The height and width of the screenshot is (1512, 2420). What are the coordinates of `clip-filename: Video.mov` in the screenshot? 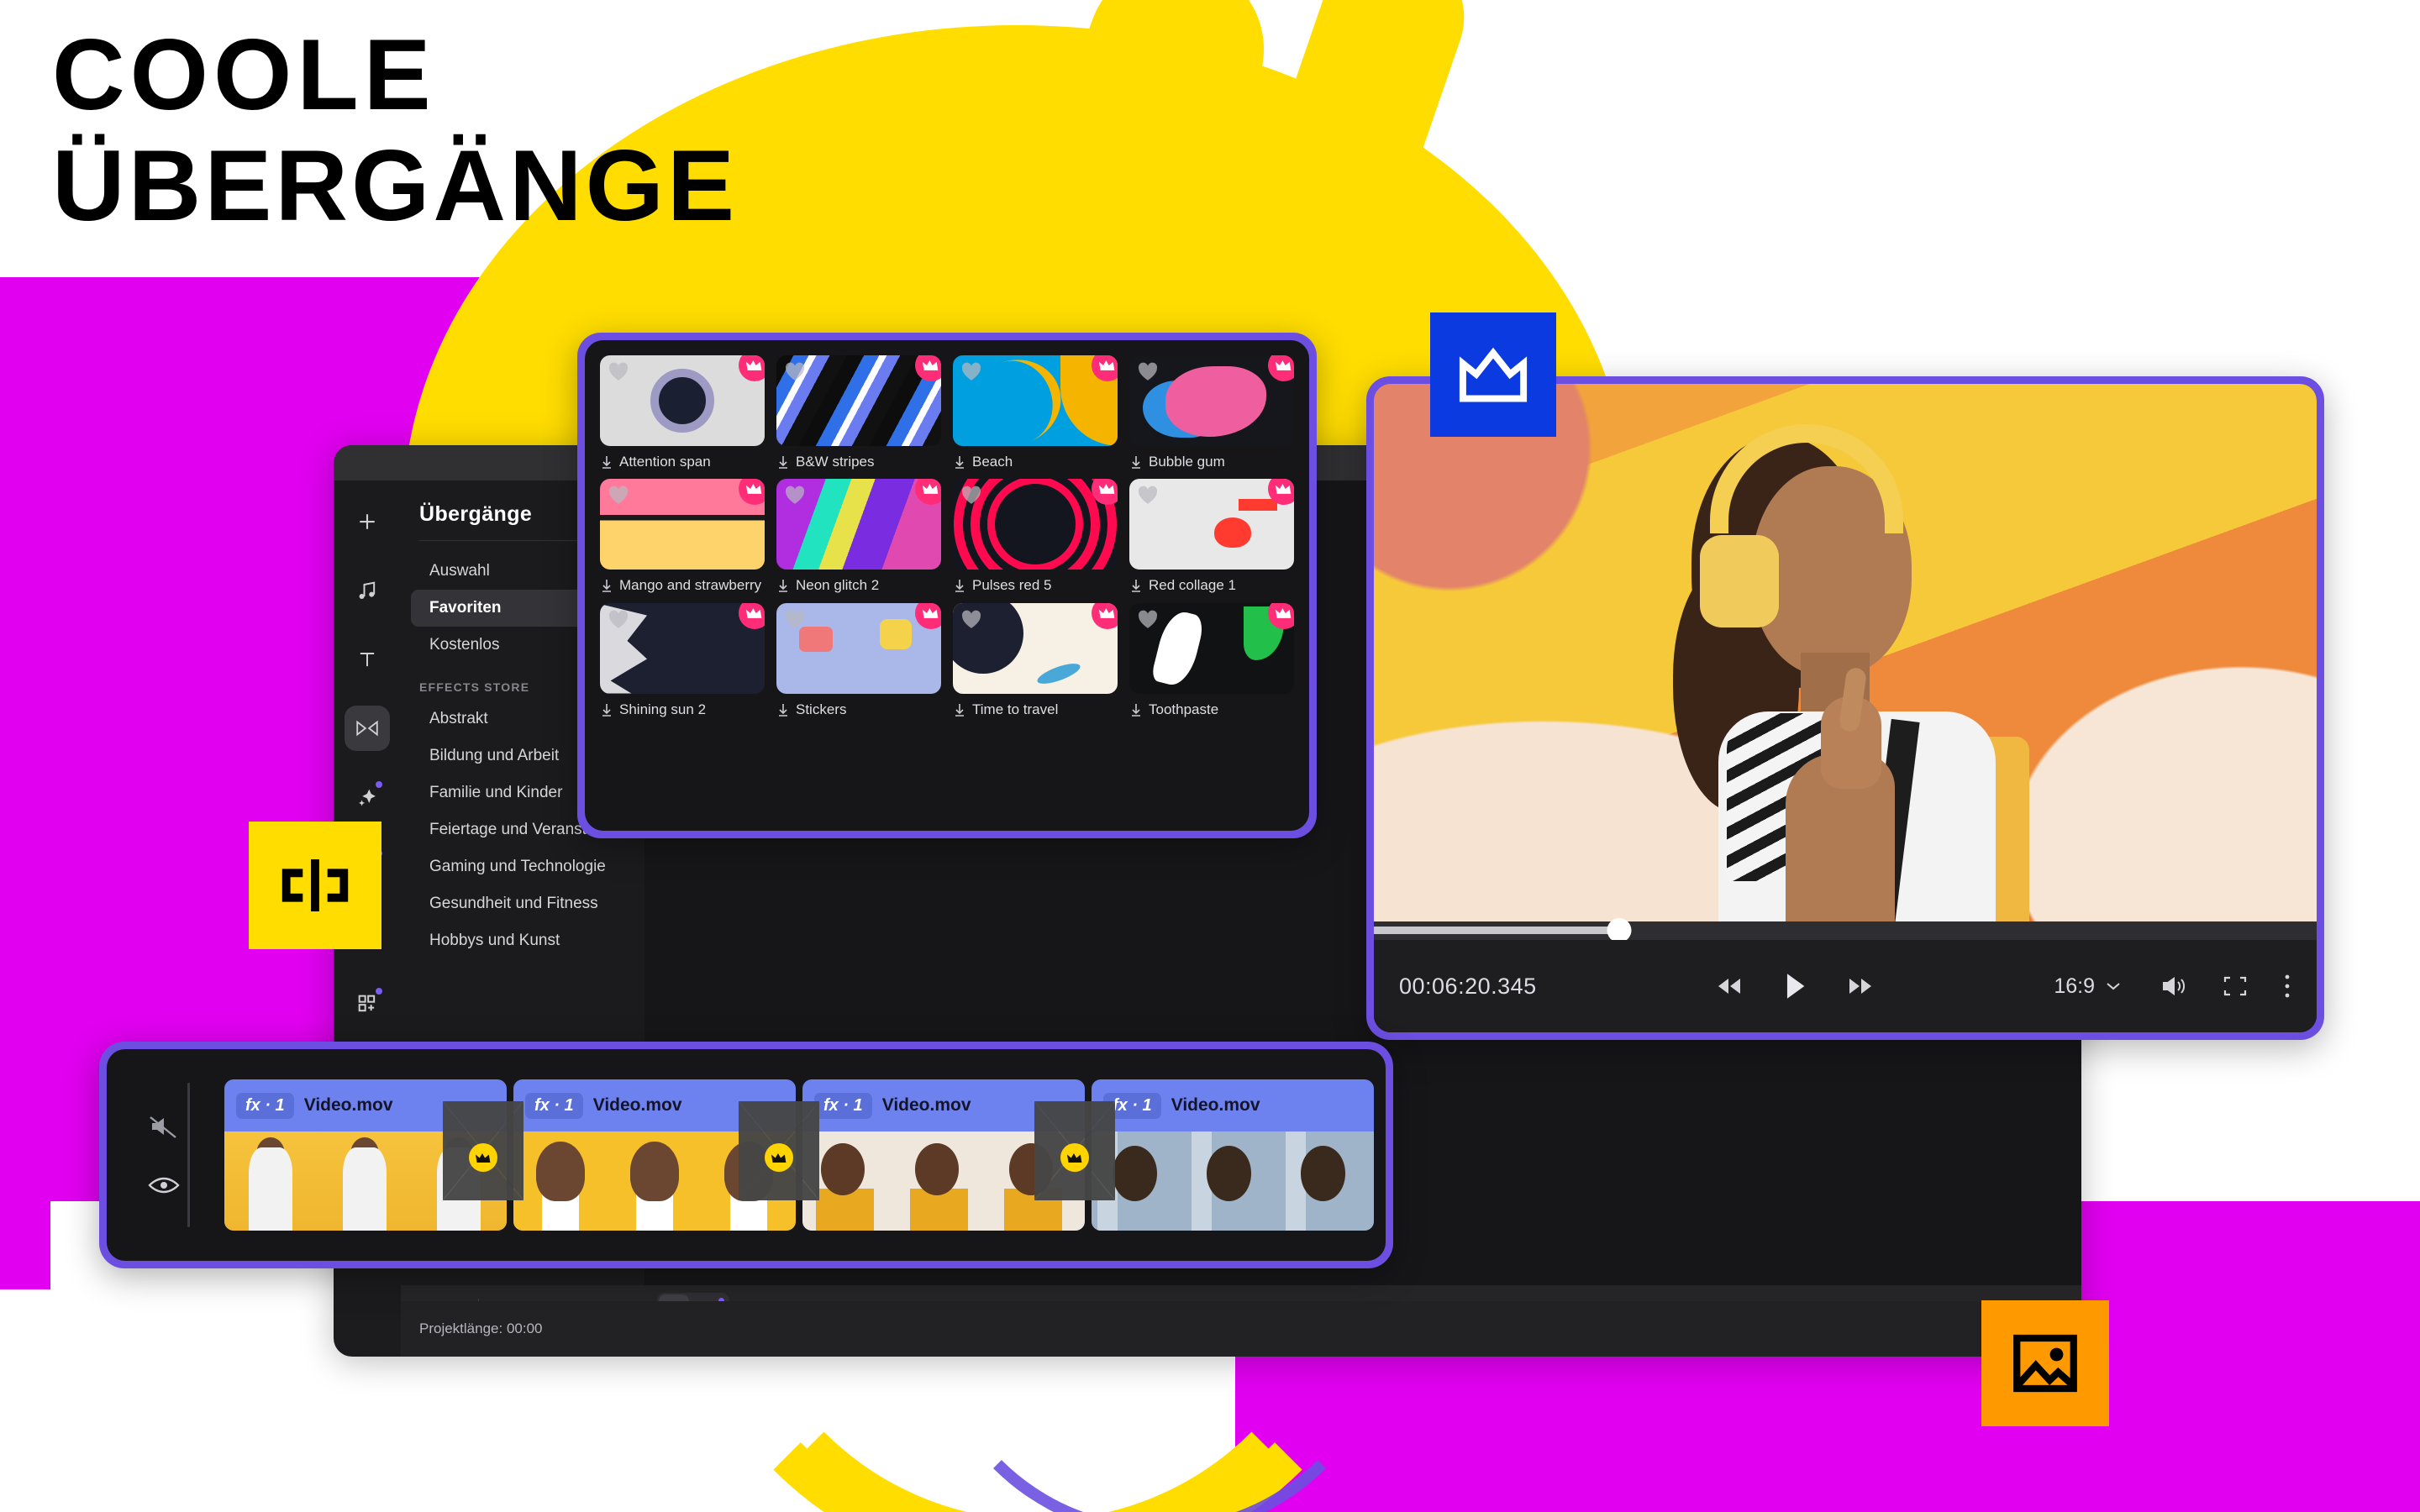 It's located at (348, 1105).